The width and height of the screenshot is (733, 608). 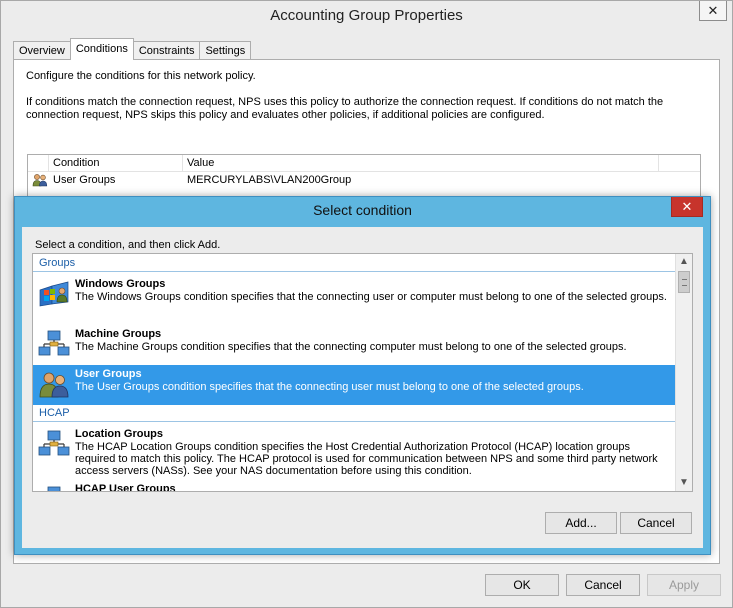 What do you see at coordinates (684, 483) in the screenshot?
I see `scroll-down-arrow-icon: ▼` at bounding box center [684, 483].